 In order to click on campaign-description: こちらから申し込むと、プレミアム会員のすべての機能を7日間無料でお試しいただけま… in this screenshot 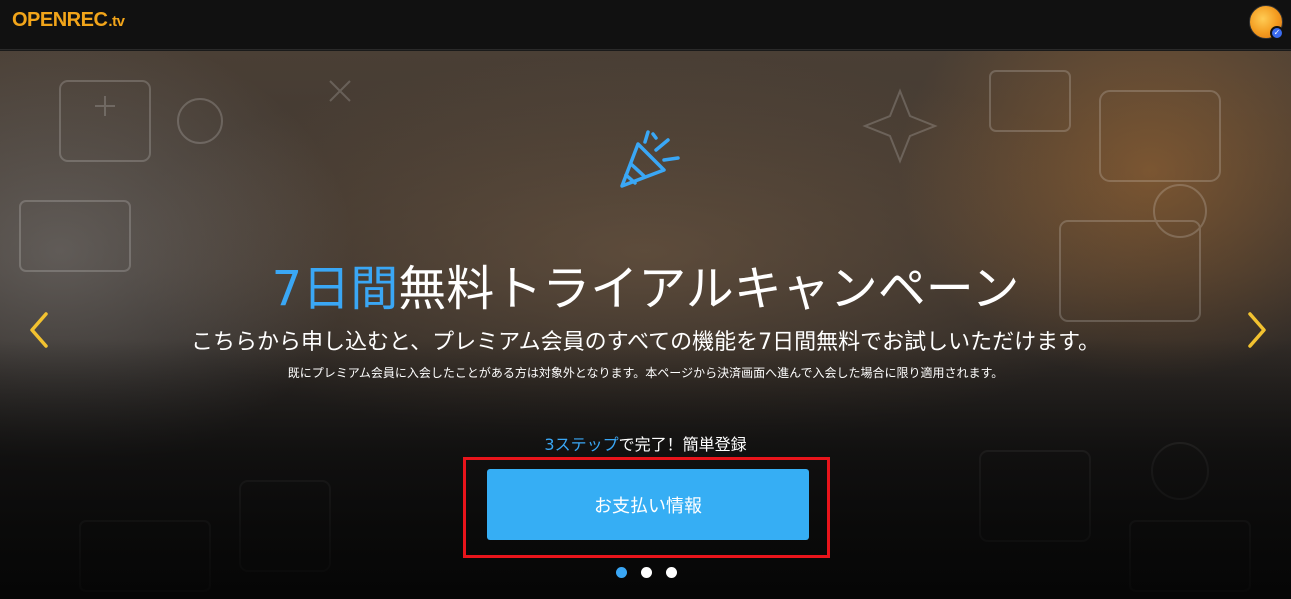, I will do `click(645, 342)`.